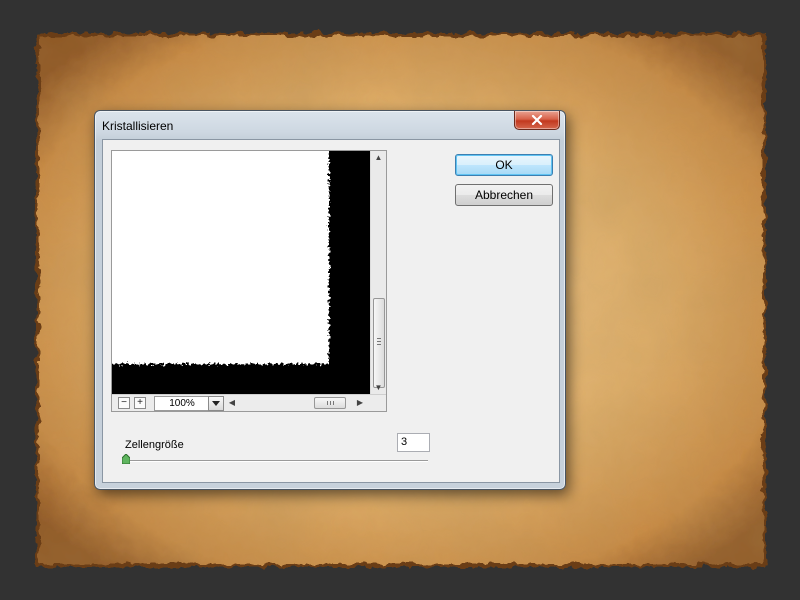 This screenshot has width=800, height=600. Describe the element at coordinates (504, 195) in the screenshot. I see `cancel-button: Abbrechen` at that location.